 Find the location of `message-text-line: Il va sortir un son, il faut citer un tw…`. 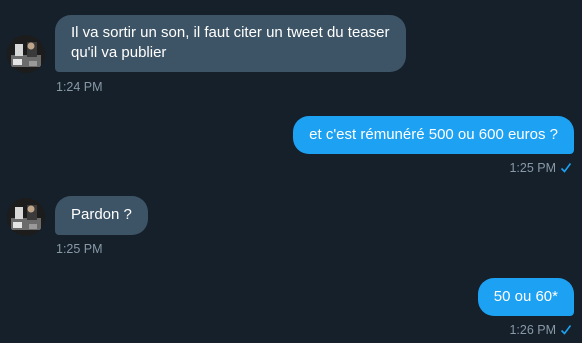

message-text-line: Il va sortir un son, il faut citer un tw… is located at coordinates (230, 32).